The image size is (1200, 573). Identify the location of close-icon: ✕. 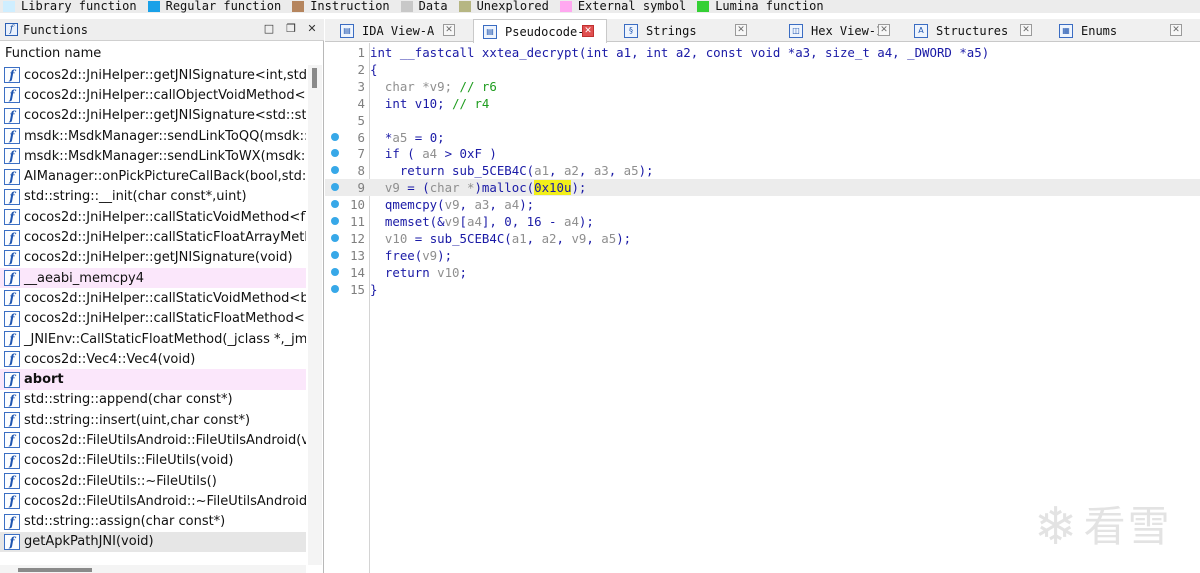
(312, 29).